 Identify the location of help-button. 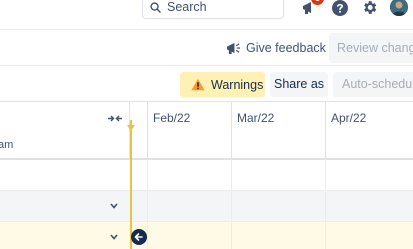
(340, 10).